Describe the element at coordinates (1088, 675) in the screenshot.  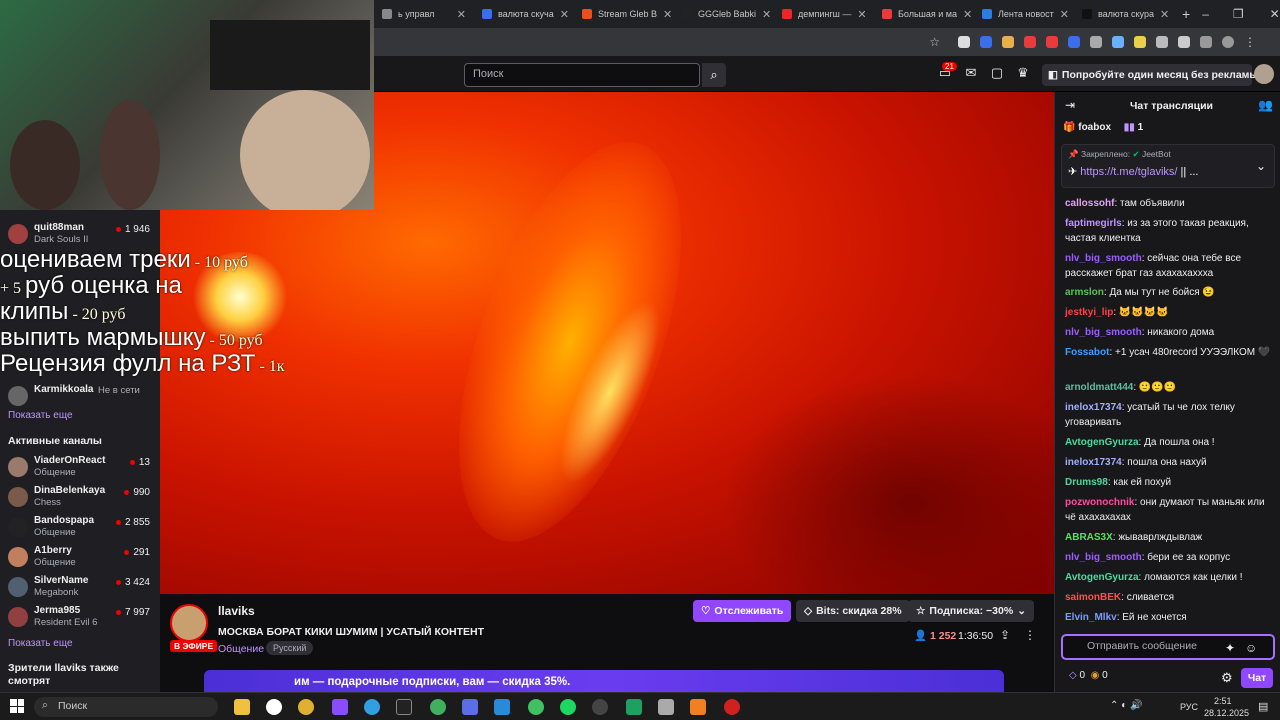
I see `channel-points: ◇ 0 ◉ 0` at that location.